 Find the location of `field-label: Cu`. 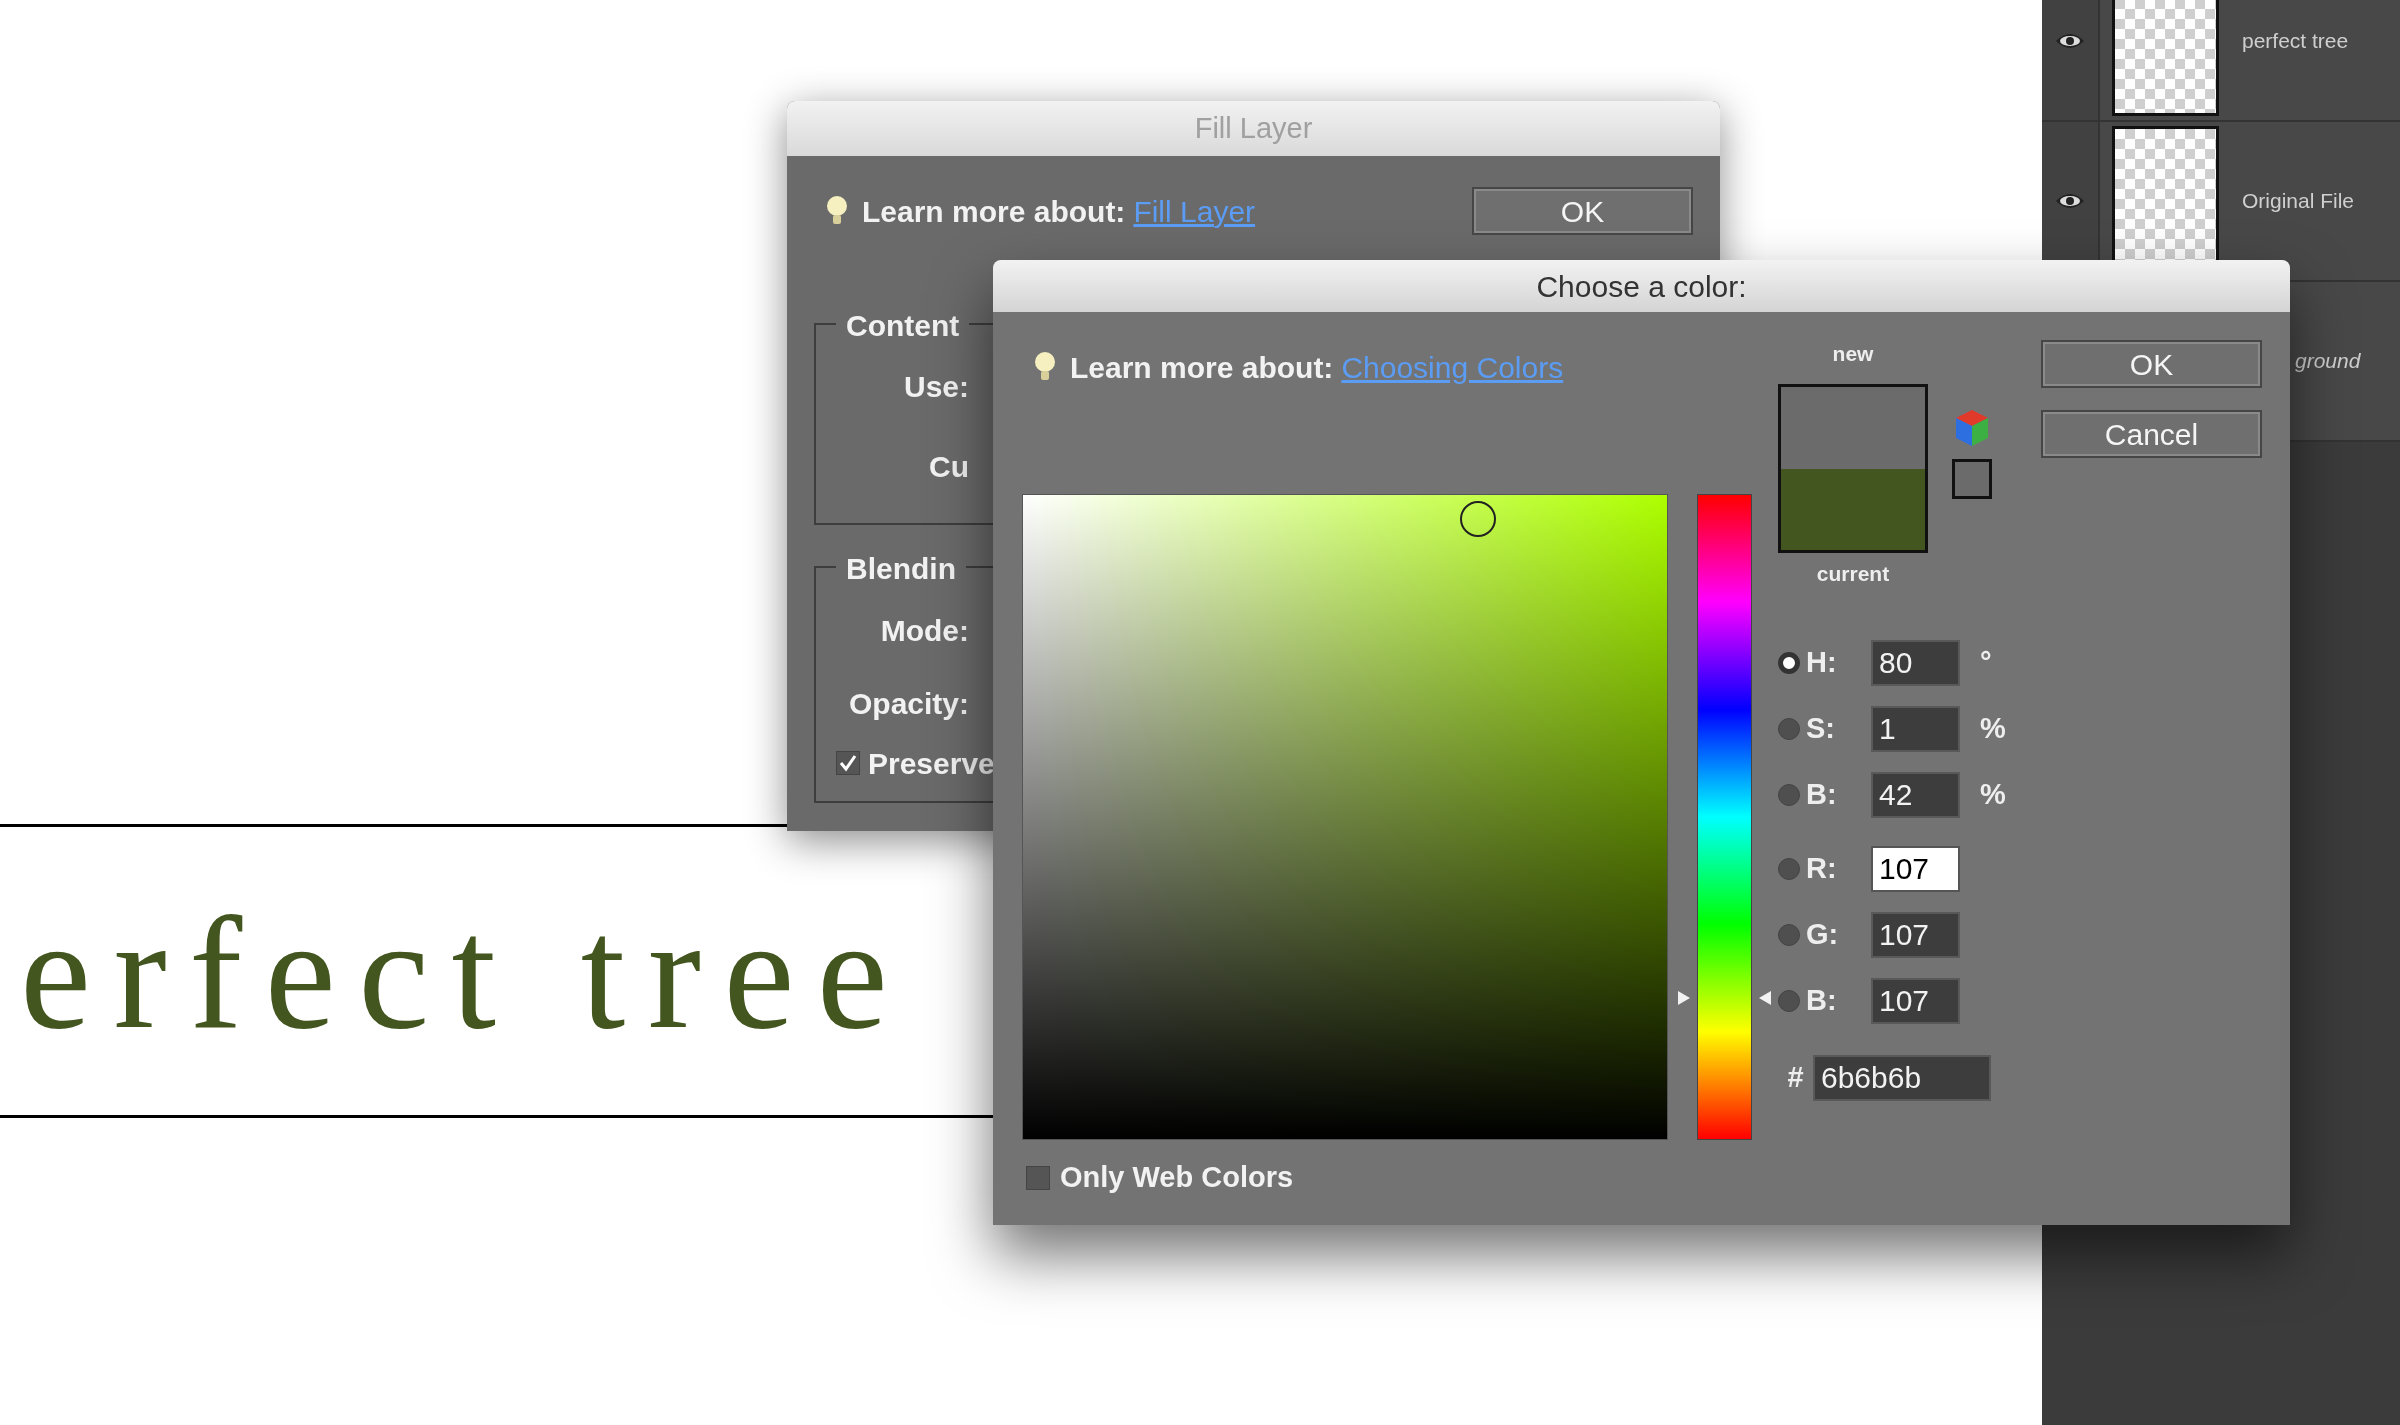

field-label: Cu is located at coordinates (949, 466).